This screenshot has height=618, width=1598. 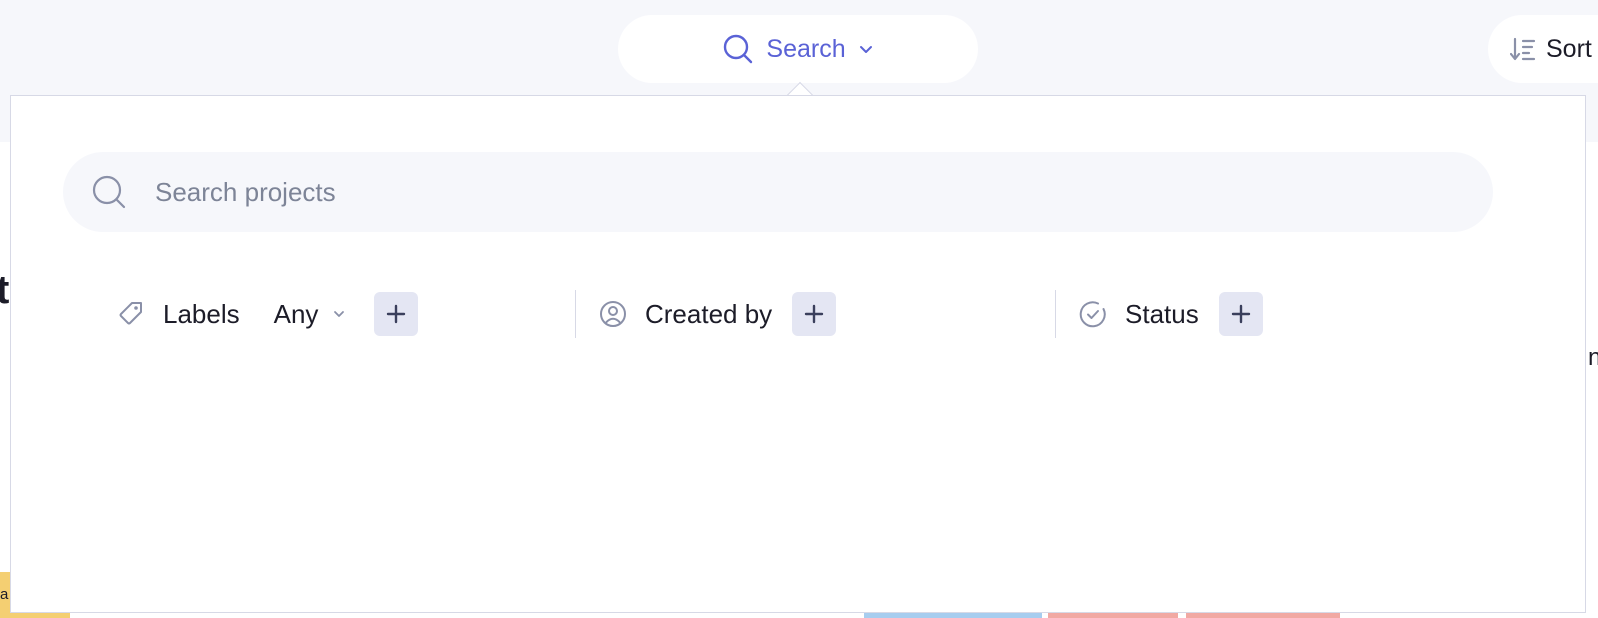 I want to click on add-creator-button, so click(x=814, y=314).